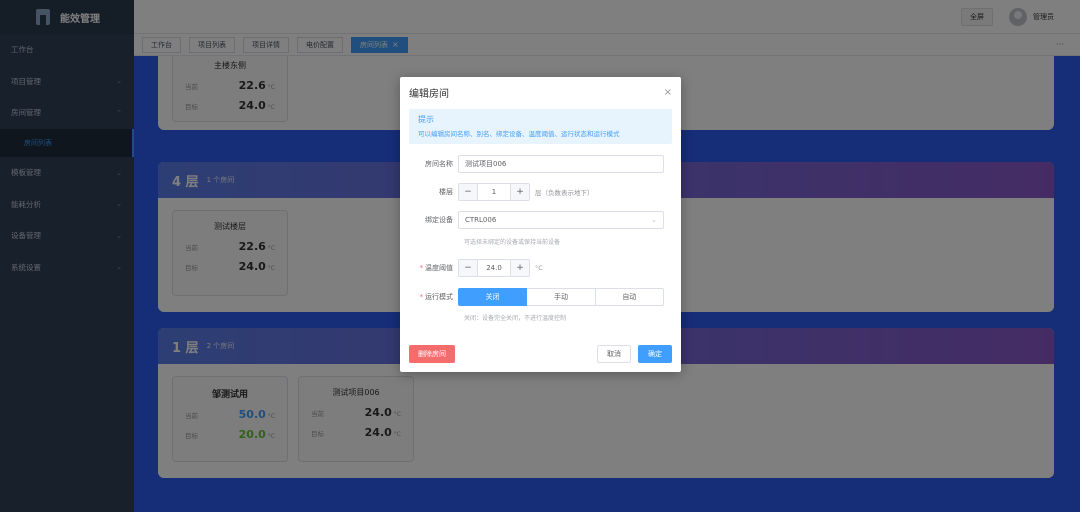  Describe the element at coordinates (614, 354) in the screenshot. I see `cancel-button: 取消` at that location.